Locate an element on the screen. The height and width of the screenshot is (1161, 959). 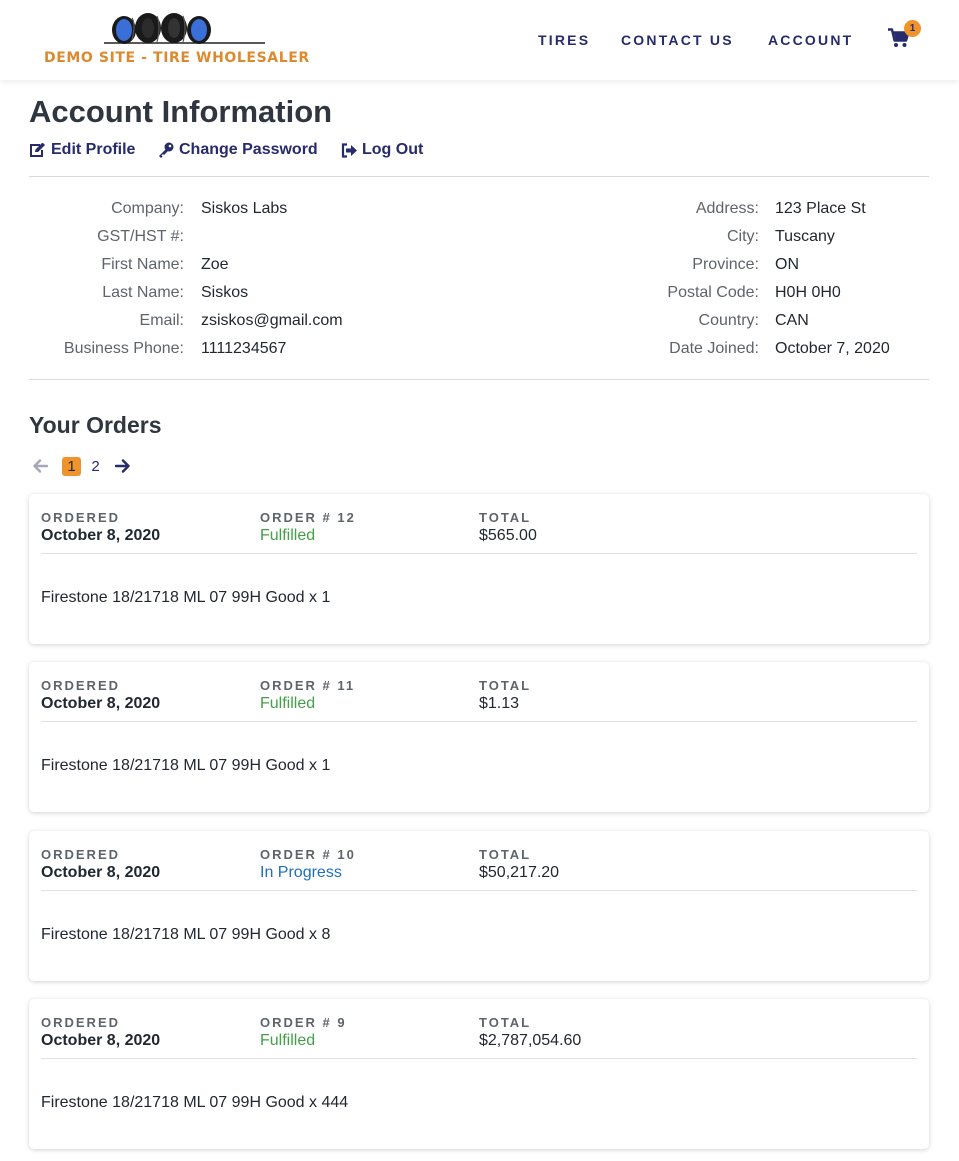
nav-tires: TIRES is located at coordinates (564, 40).